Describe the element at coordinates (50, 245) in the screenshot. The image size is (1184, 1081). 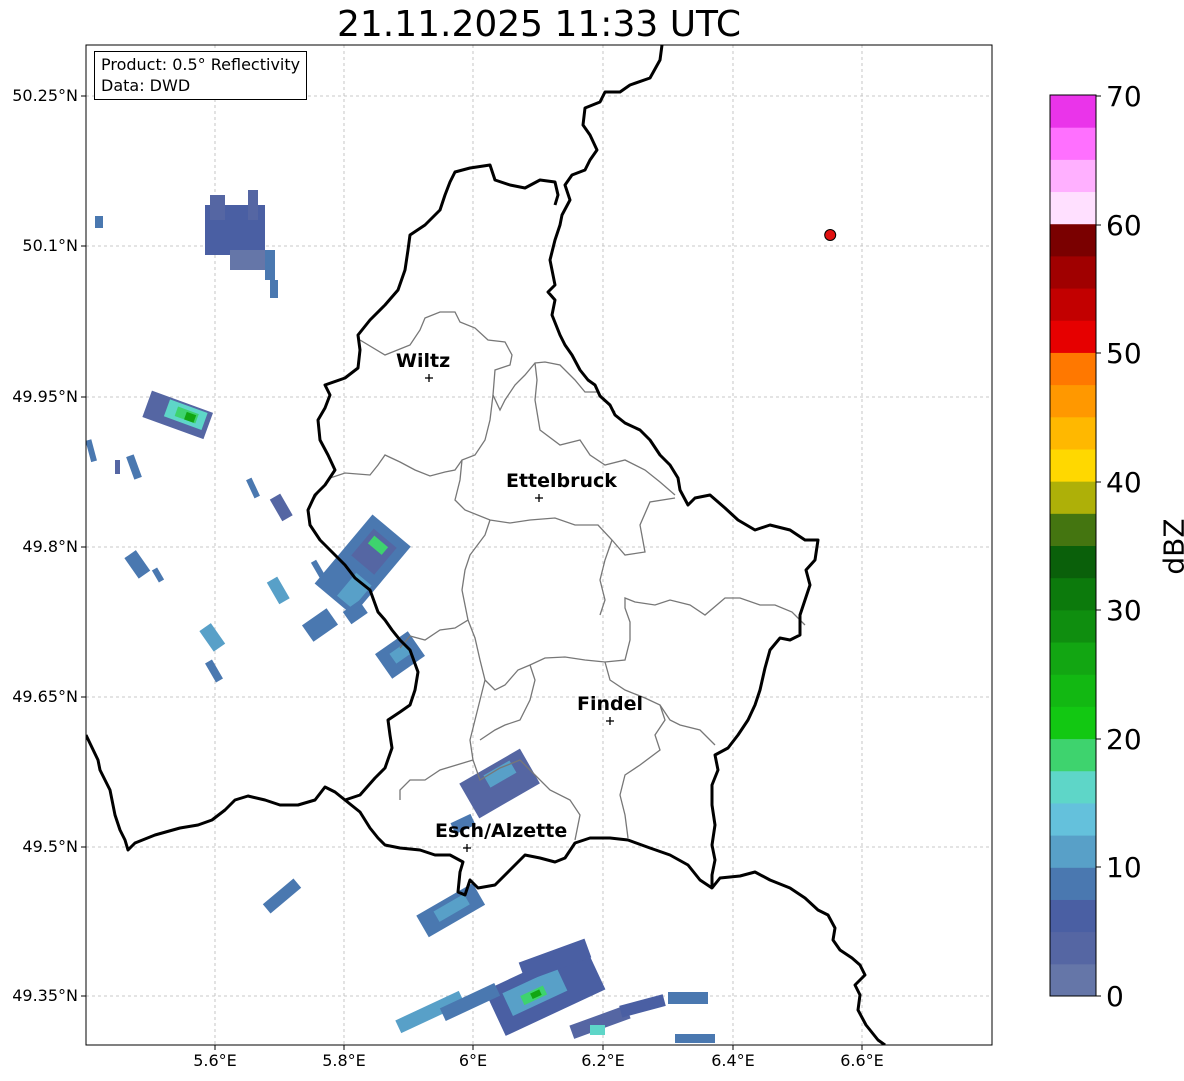
I see `lat-tick-label: 50.1°N` at that location.